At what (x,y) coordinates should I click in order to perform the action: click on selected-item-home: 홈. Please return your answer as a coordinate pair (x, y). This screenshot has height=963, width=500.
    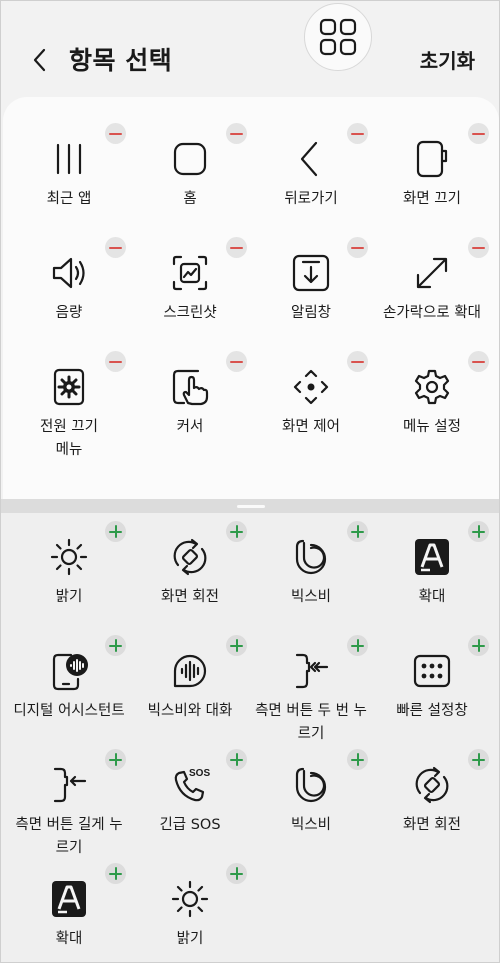
    Looking at the image, I should click on (190, 186).